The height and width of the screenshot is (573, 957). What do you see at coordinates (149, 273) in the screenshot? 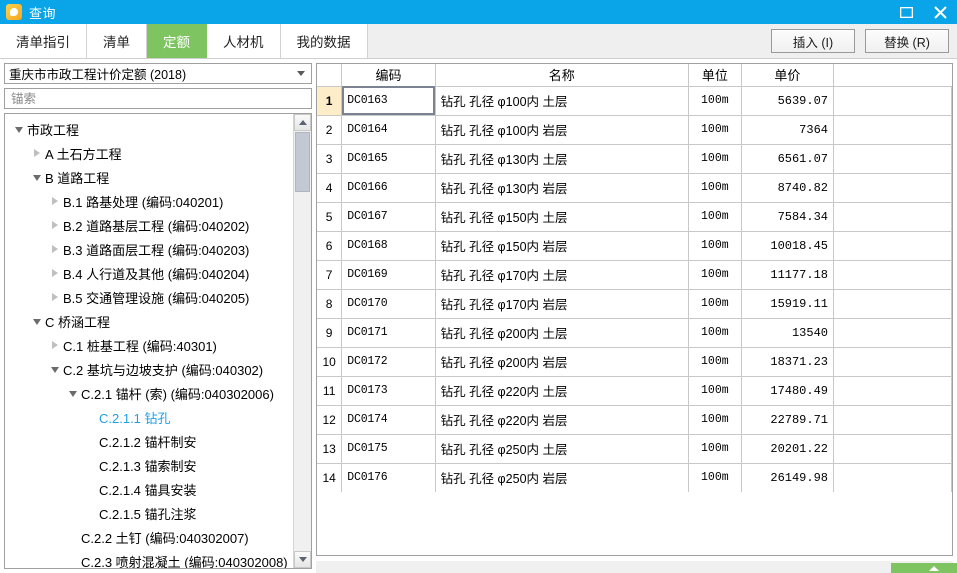
I see `tree-node: B.4 人行道及其他 (编码:040204)` at bounding box center [149, 273].